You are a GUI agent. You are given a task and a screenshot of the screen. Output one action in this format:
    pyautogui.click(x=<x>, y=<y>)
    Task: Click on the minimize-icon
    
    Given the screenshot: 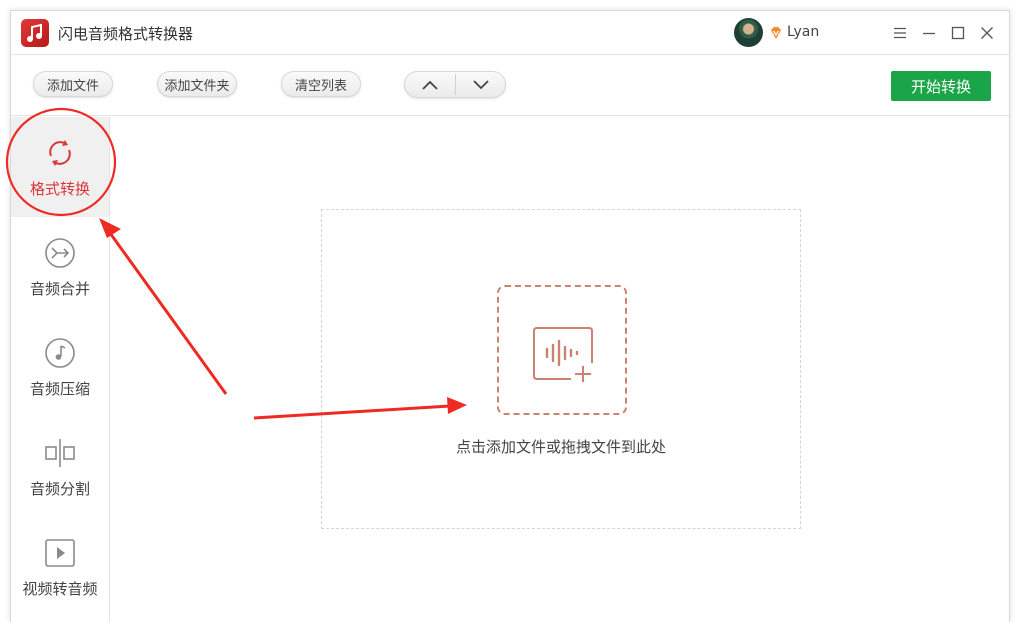 What is the action you would take?
    pyautogui.click(x=929, y=33)
    